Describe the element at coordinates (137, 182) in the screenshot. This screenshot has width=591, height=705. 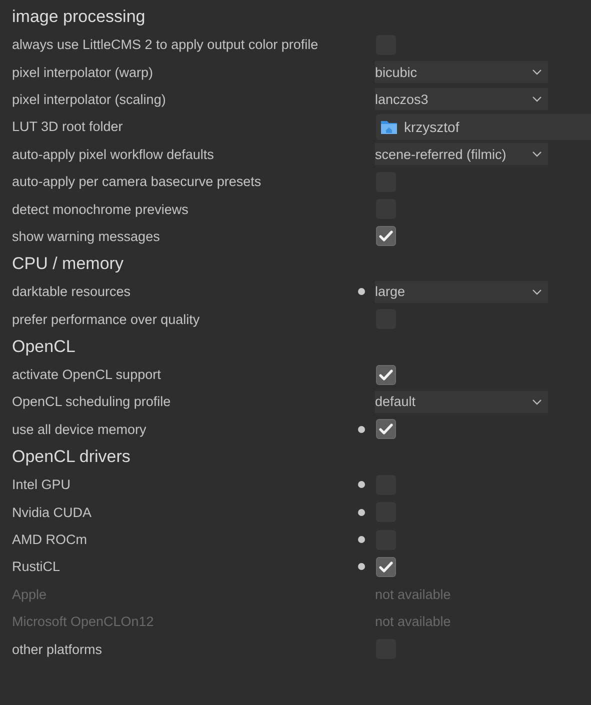
I see `setting-label: auto-apply per camera basecurve presets` at that location.